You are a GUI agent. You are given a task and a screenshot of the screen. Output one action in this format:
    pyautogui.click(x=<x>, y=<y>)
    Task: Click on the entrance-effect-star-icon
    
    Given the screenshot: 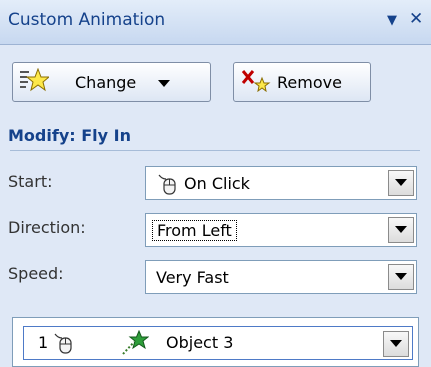 What is the action you would take?
    pyautogui.click(x=134, y=345)
    